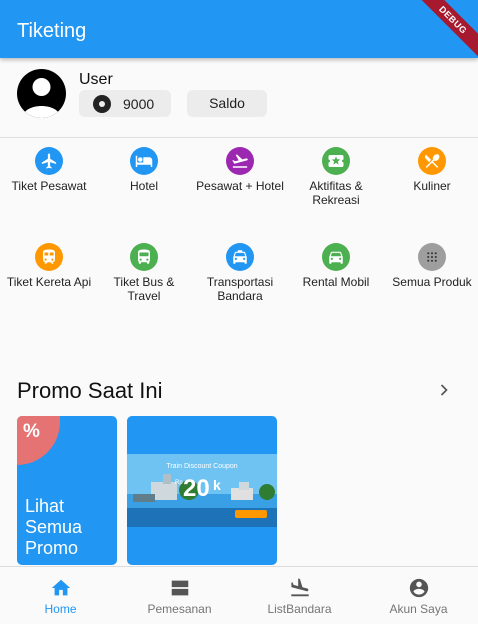 The width and height of the screenshot is (478, 624). Describe the element at coordinates (444, 390) in the screenshot. I see `chevron-right-icon` at that location.